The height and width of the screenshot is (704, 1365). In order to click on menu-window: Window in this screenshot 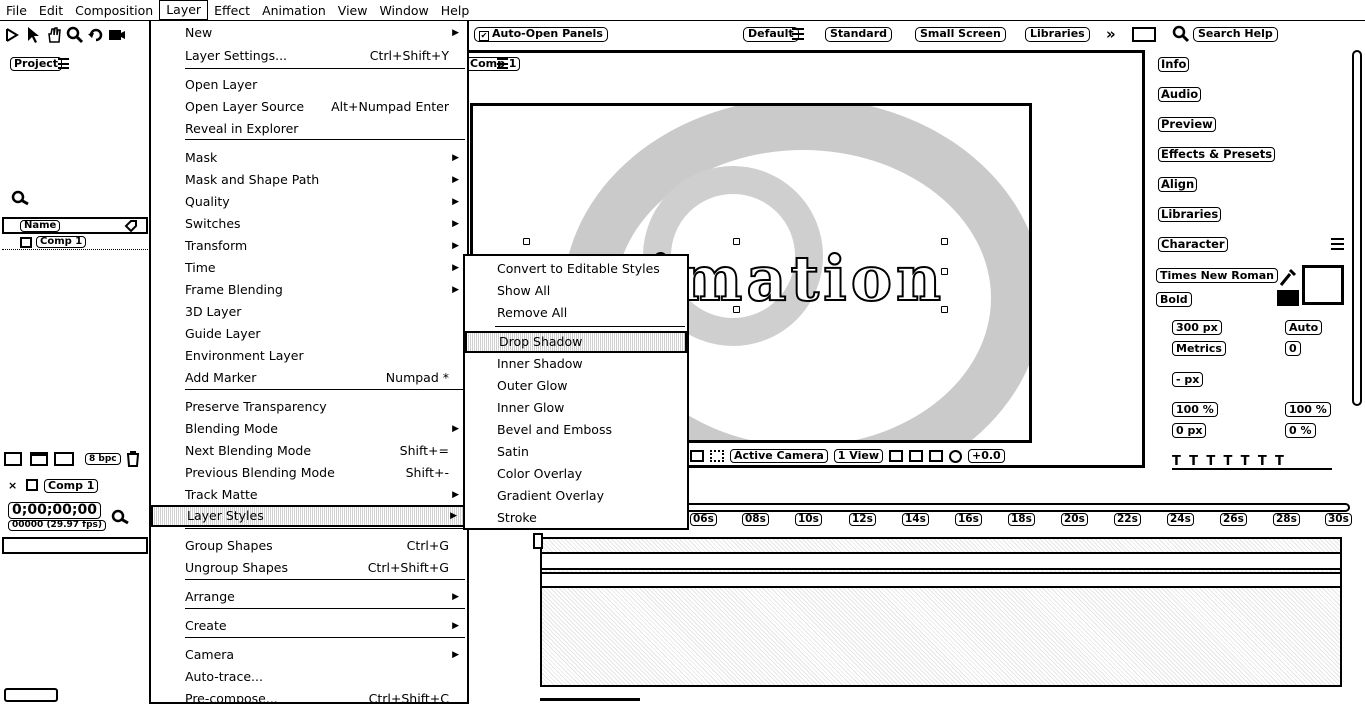, I will do `click(403, 10)`.